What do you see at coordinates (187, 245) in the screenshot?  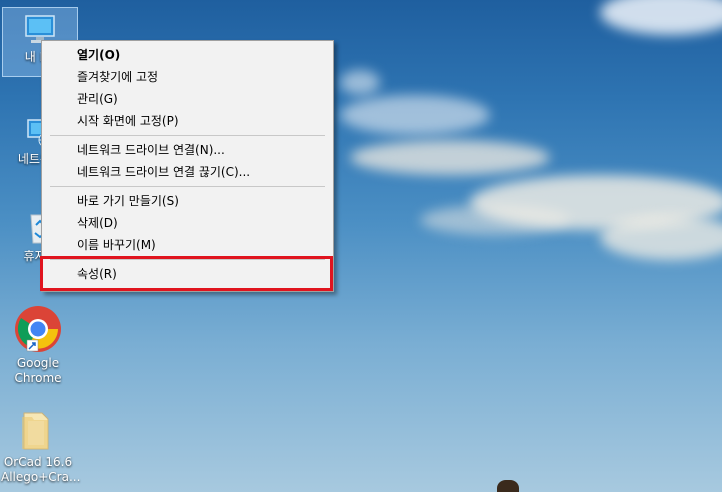 I see `menu-item-rename: 이름 바꾸기(M)` at bounding box center [187, 245].